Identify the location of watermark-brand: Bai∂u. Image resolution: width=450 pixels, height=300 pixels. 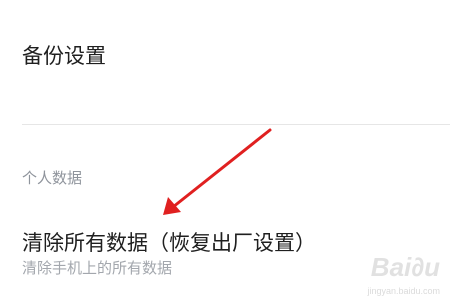
(405, 267).